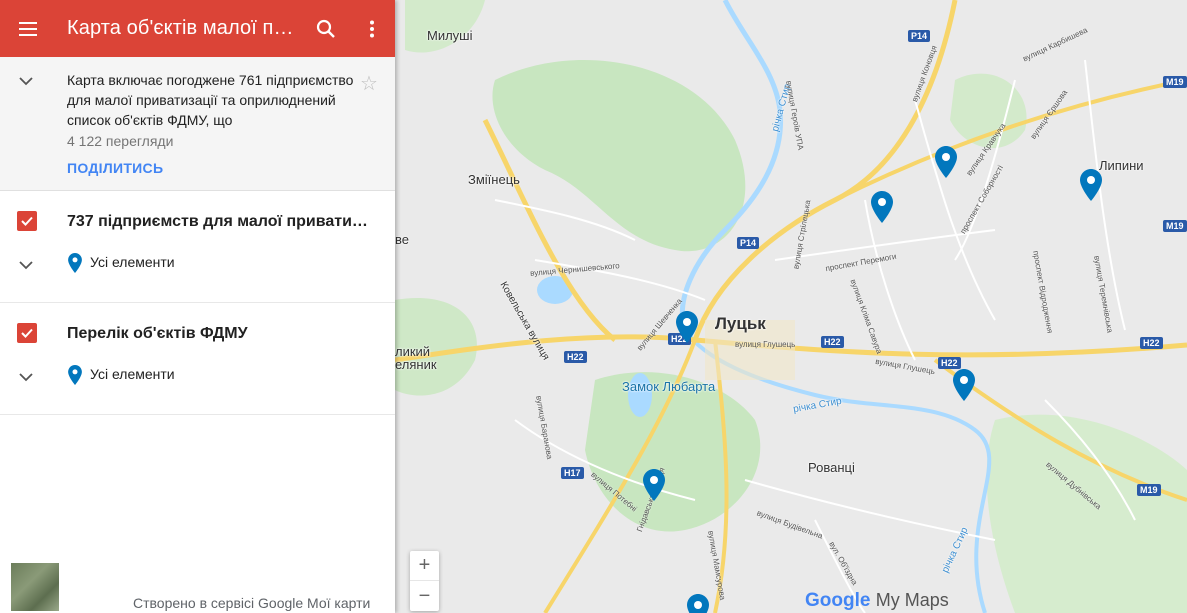  I want to click on more-options-button, so click(372, 28).